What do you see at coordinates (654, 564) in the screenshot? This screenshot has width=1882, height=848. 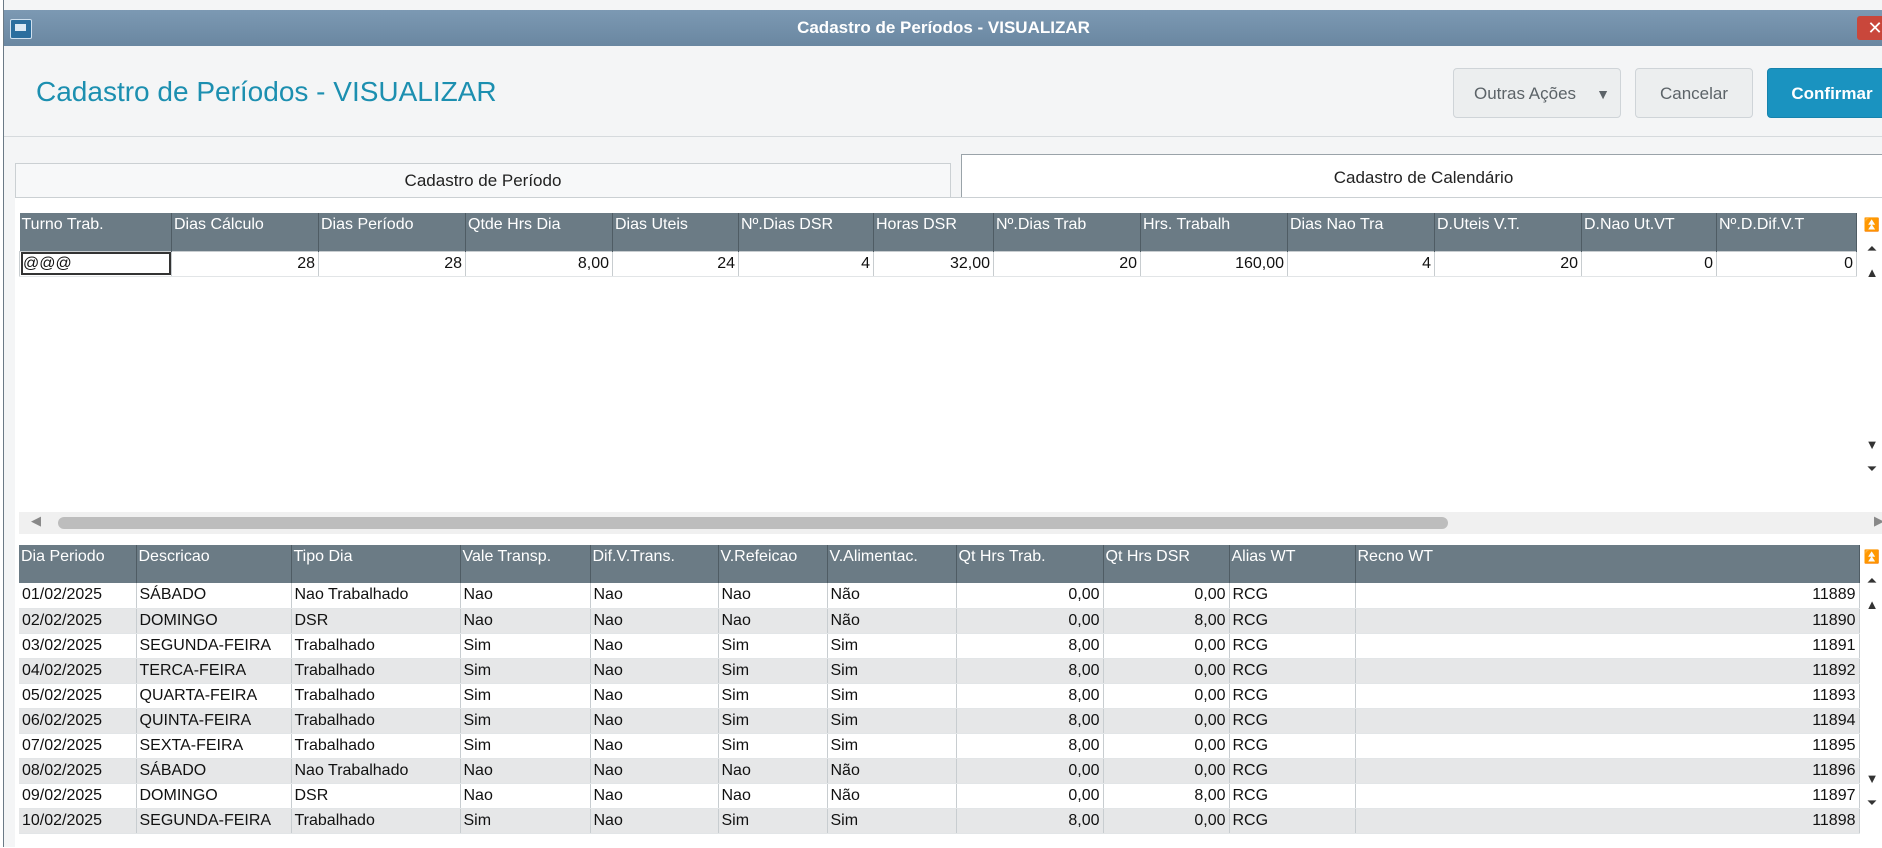 I see `column-header: Dif.V.Trans.` at bounding box center [654, 564].